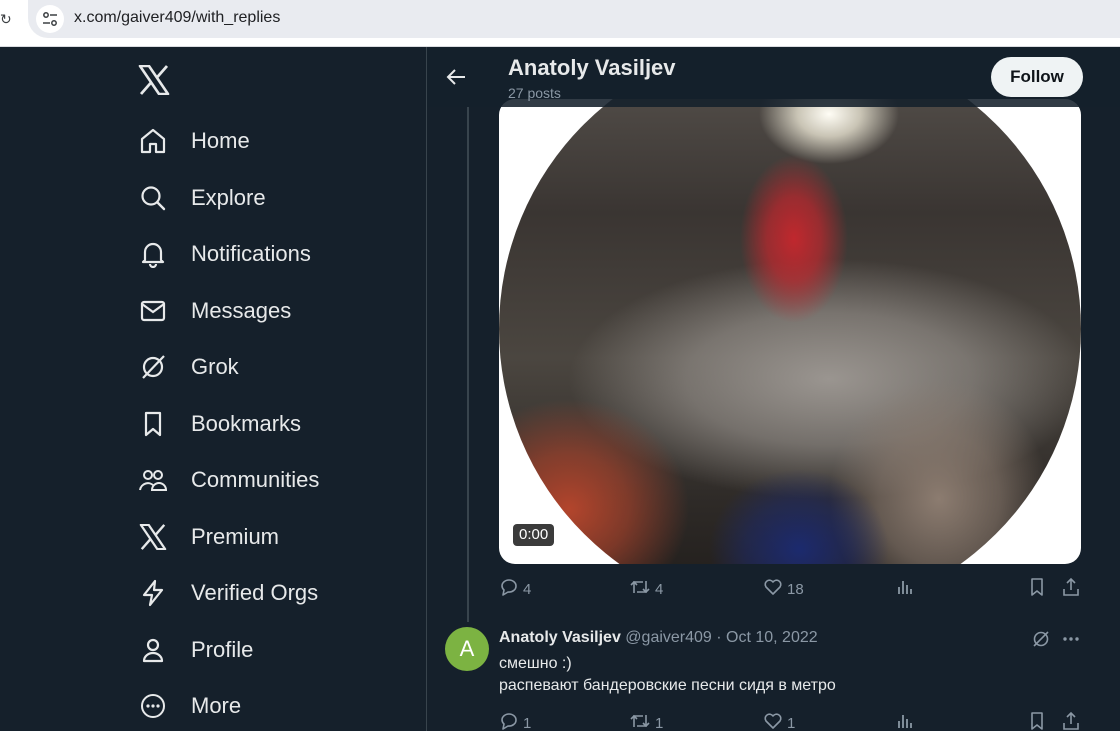 The width and height of the screenshot is (1120, 731). I want to click on sidebar-item-grok: Grok, so click(266, 367).